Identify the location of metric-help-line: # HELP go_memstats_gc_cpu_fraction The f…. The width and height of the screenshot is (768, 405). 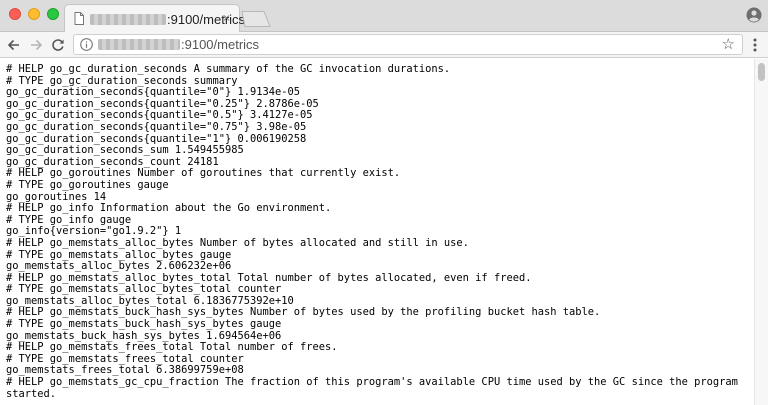
(372, 382).